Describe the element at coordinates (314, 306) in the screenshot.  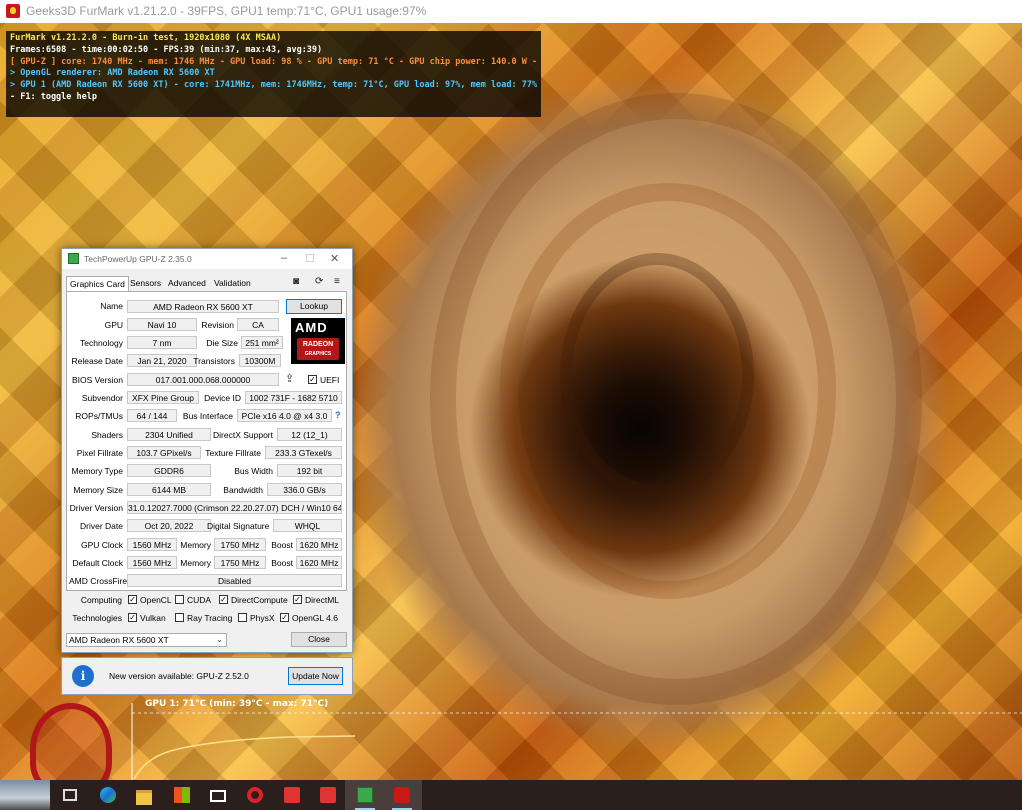
I see `lookup-button: Lookup` at that location.